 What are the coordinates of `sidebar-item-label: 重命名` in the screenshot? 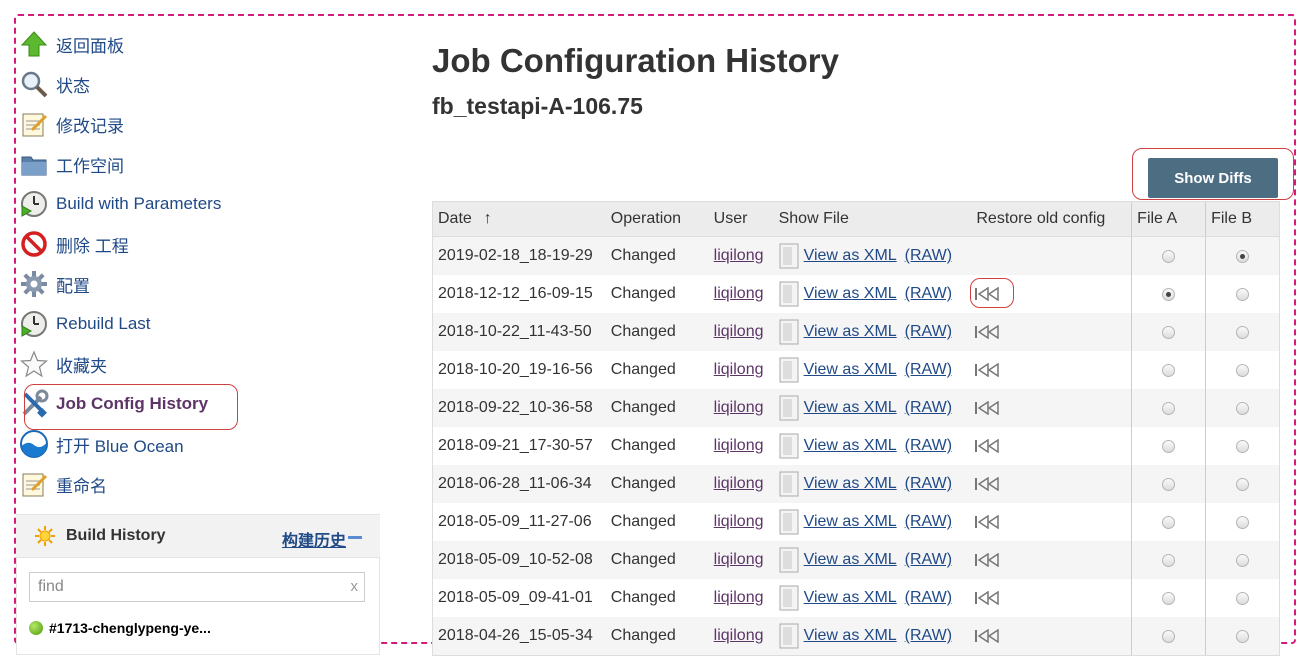 It's located at (81, 484).